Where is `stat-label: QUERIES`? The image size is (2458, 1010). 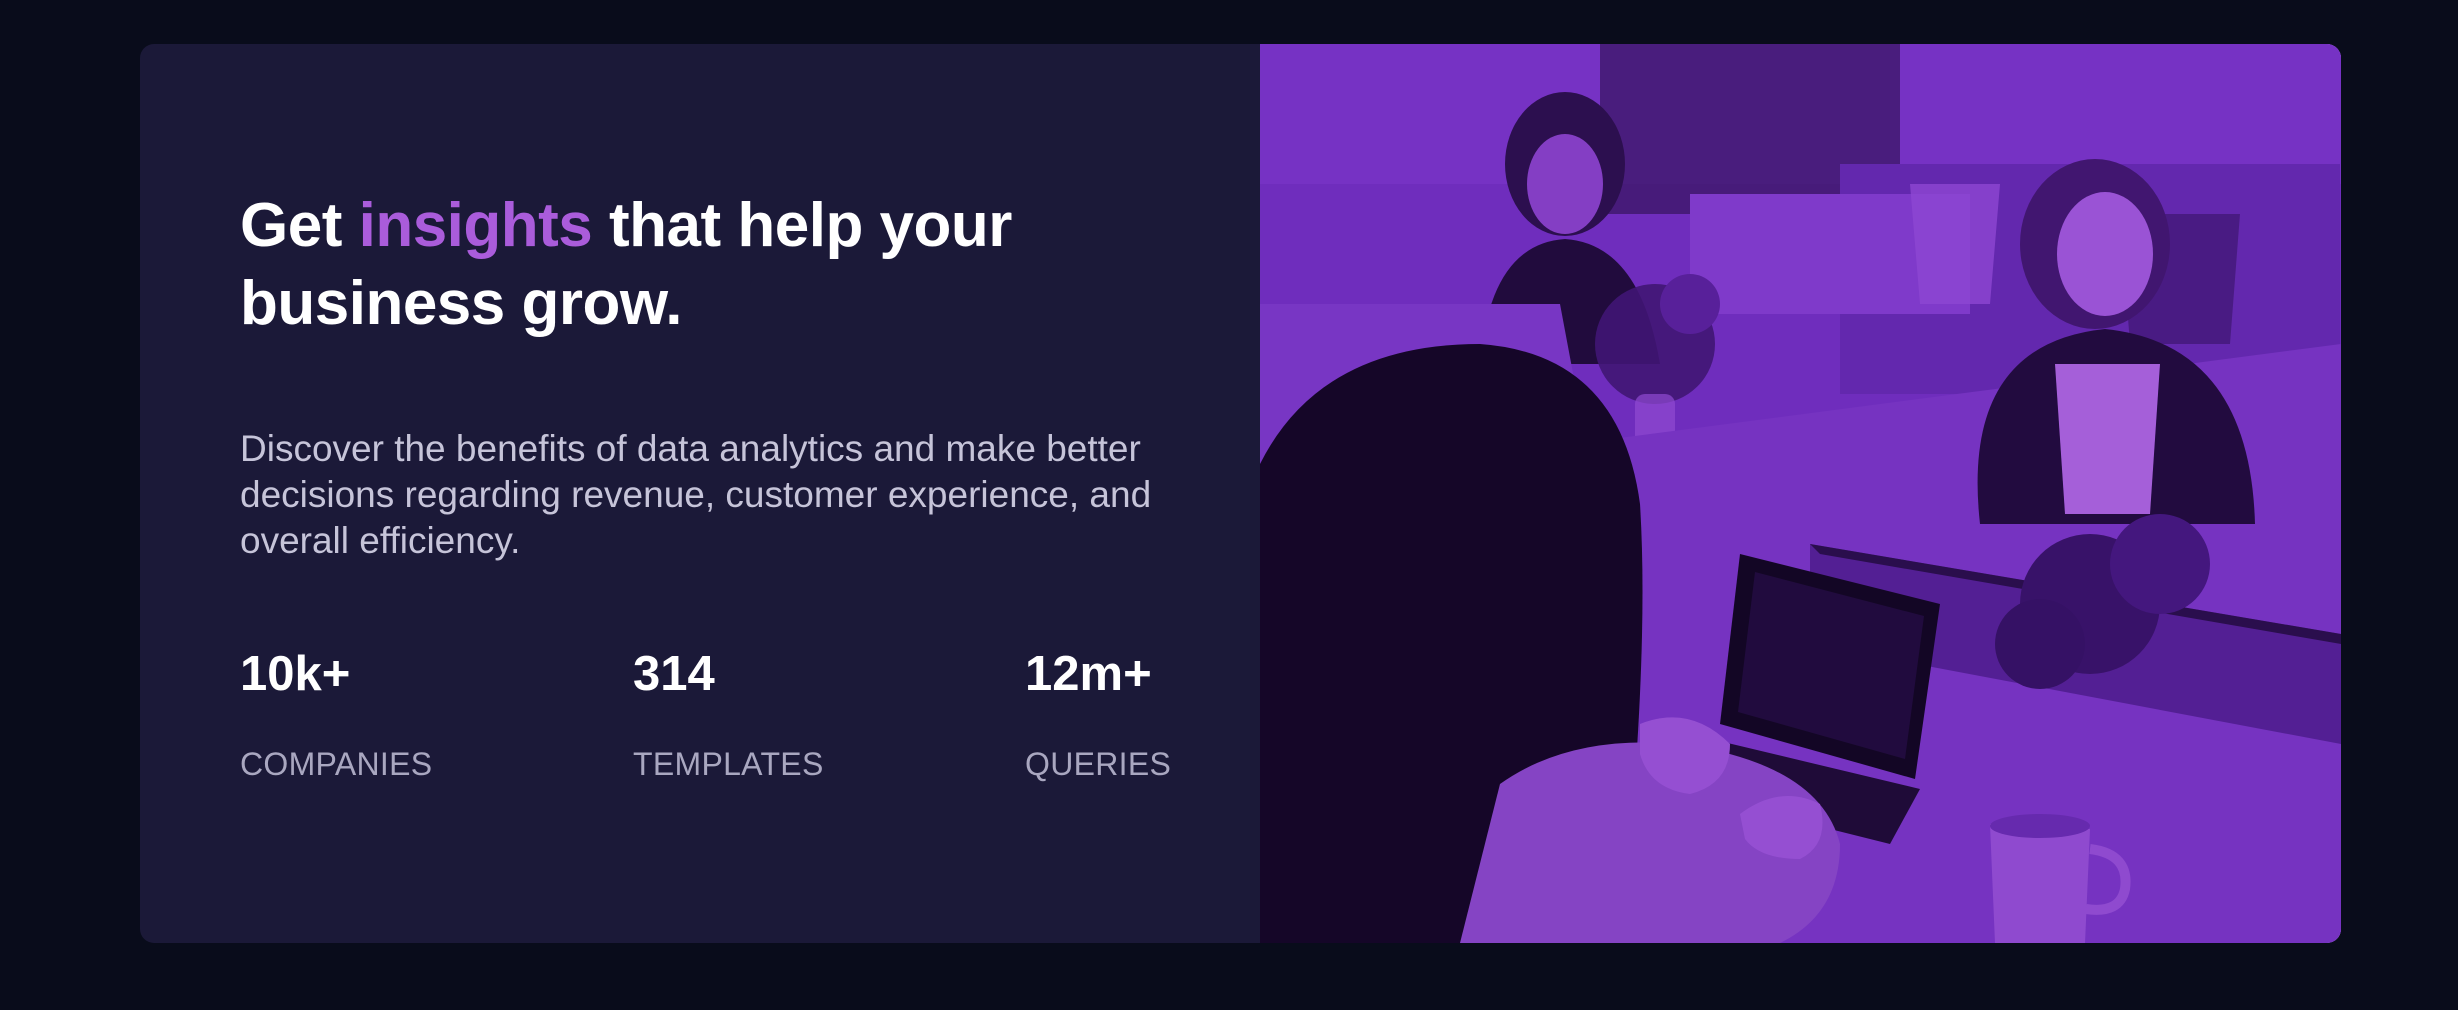 stat-label: QUERIES is located at coordinates (1098, 764).